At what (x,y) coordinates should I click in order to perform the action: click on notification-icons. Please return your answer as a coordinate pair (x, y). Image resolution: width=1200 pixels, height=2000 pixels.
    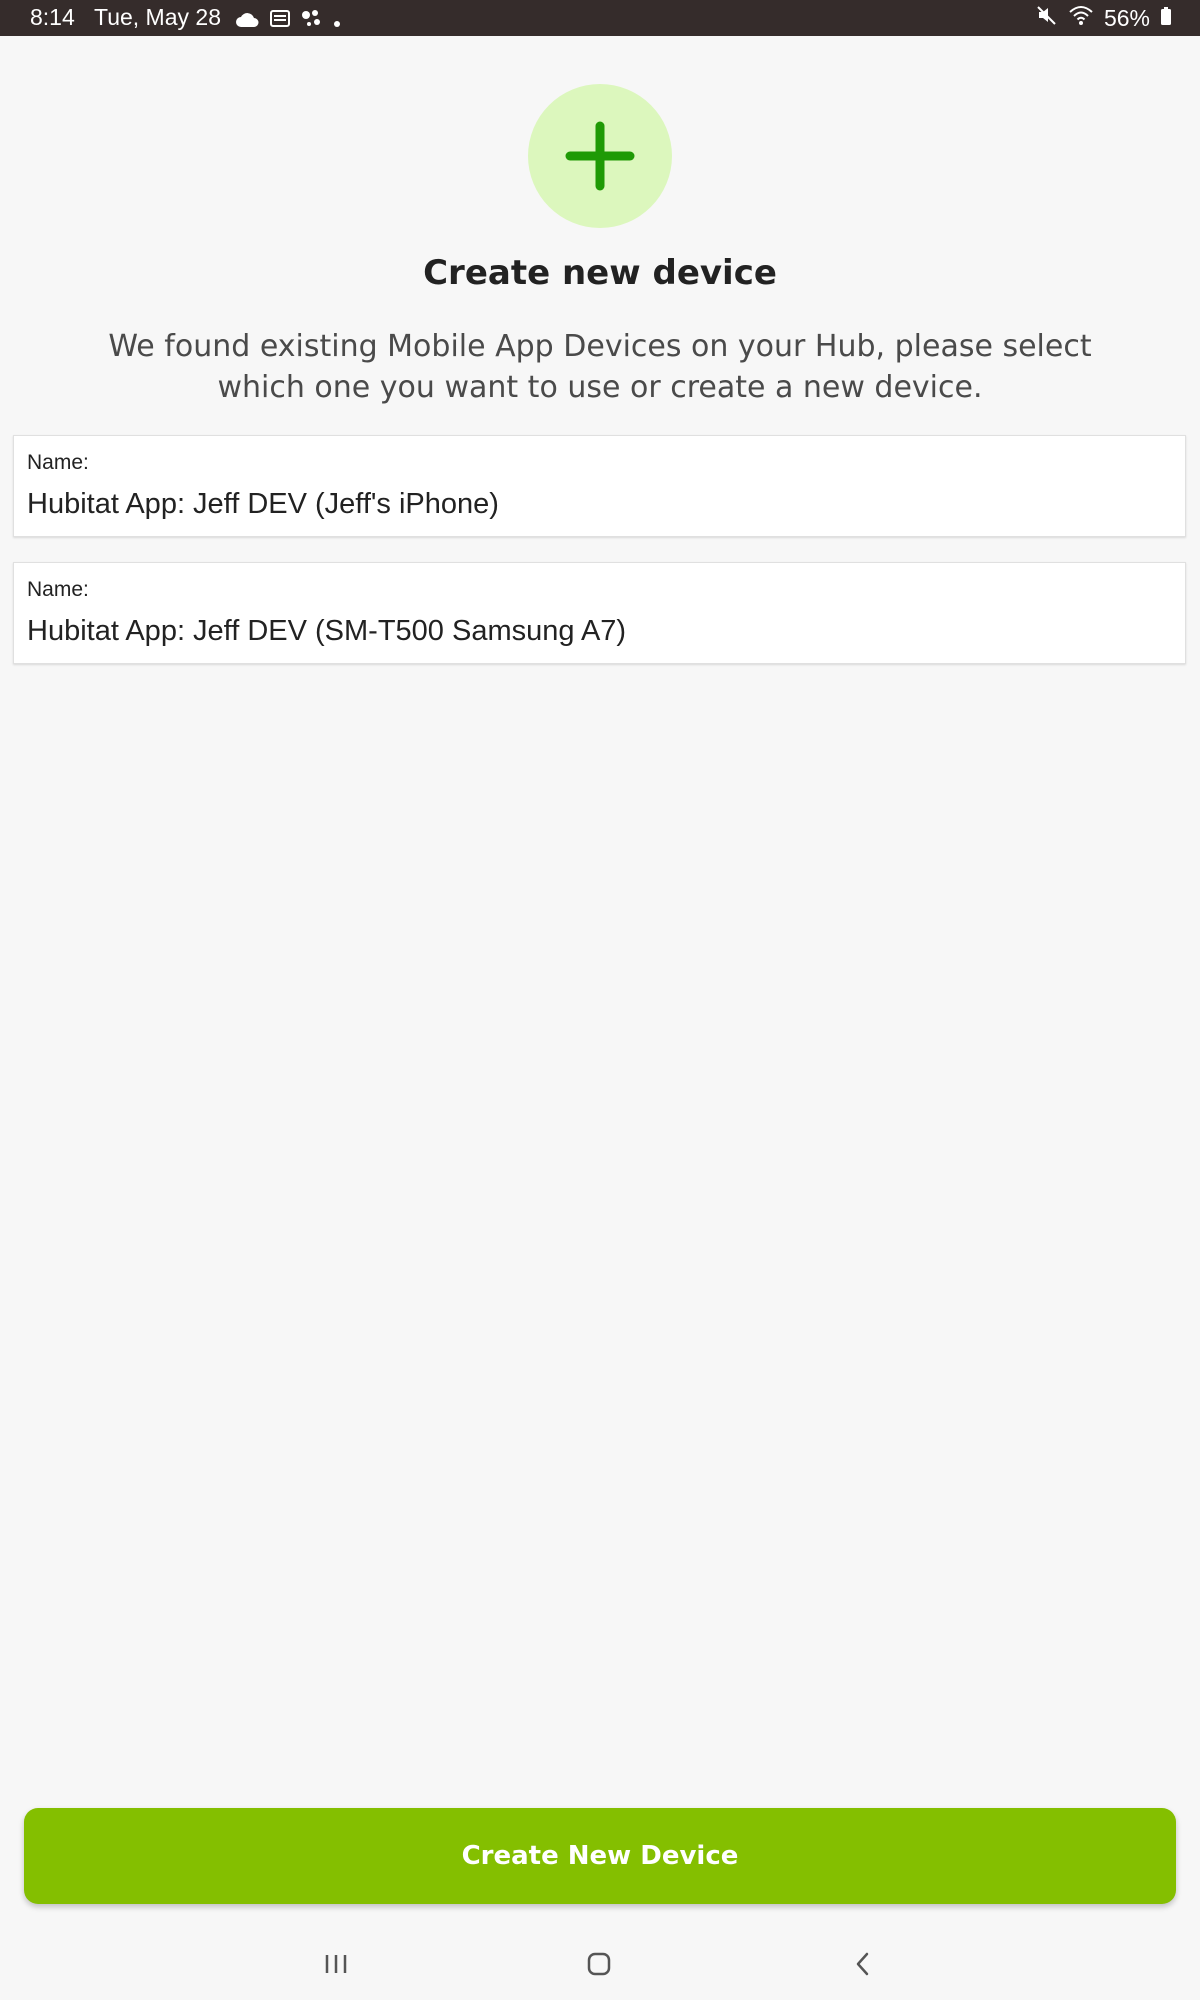
    Looking at the image, I should click on (288, 20).